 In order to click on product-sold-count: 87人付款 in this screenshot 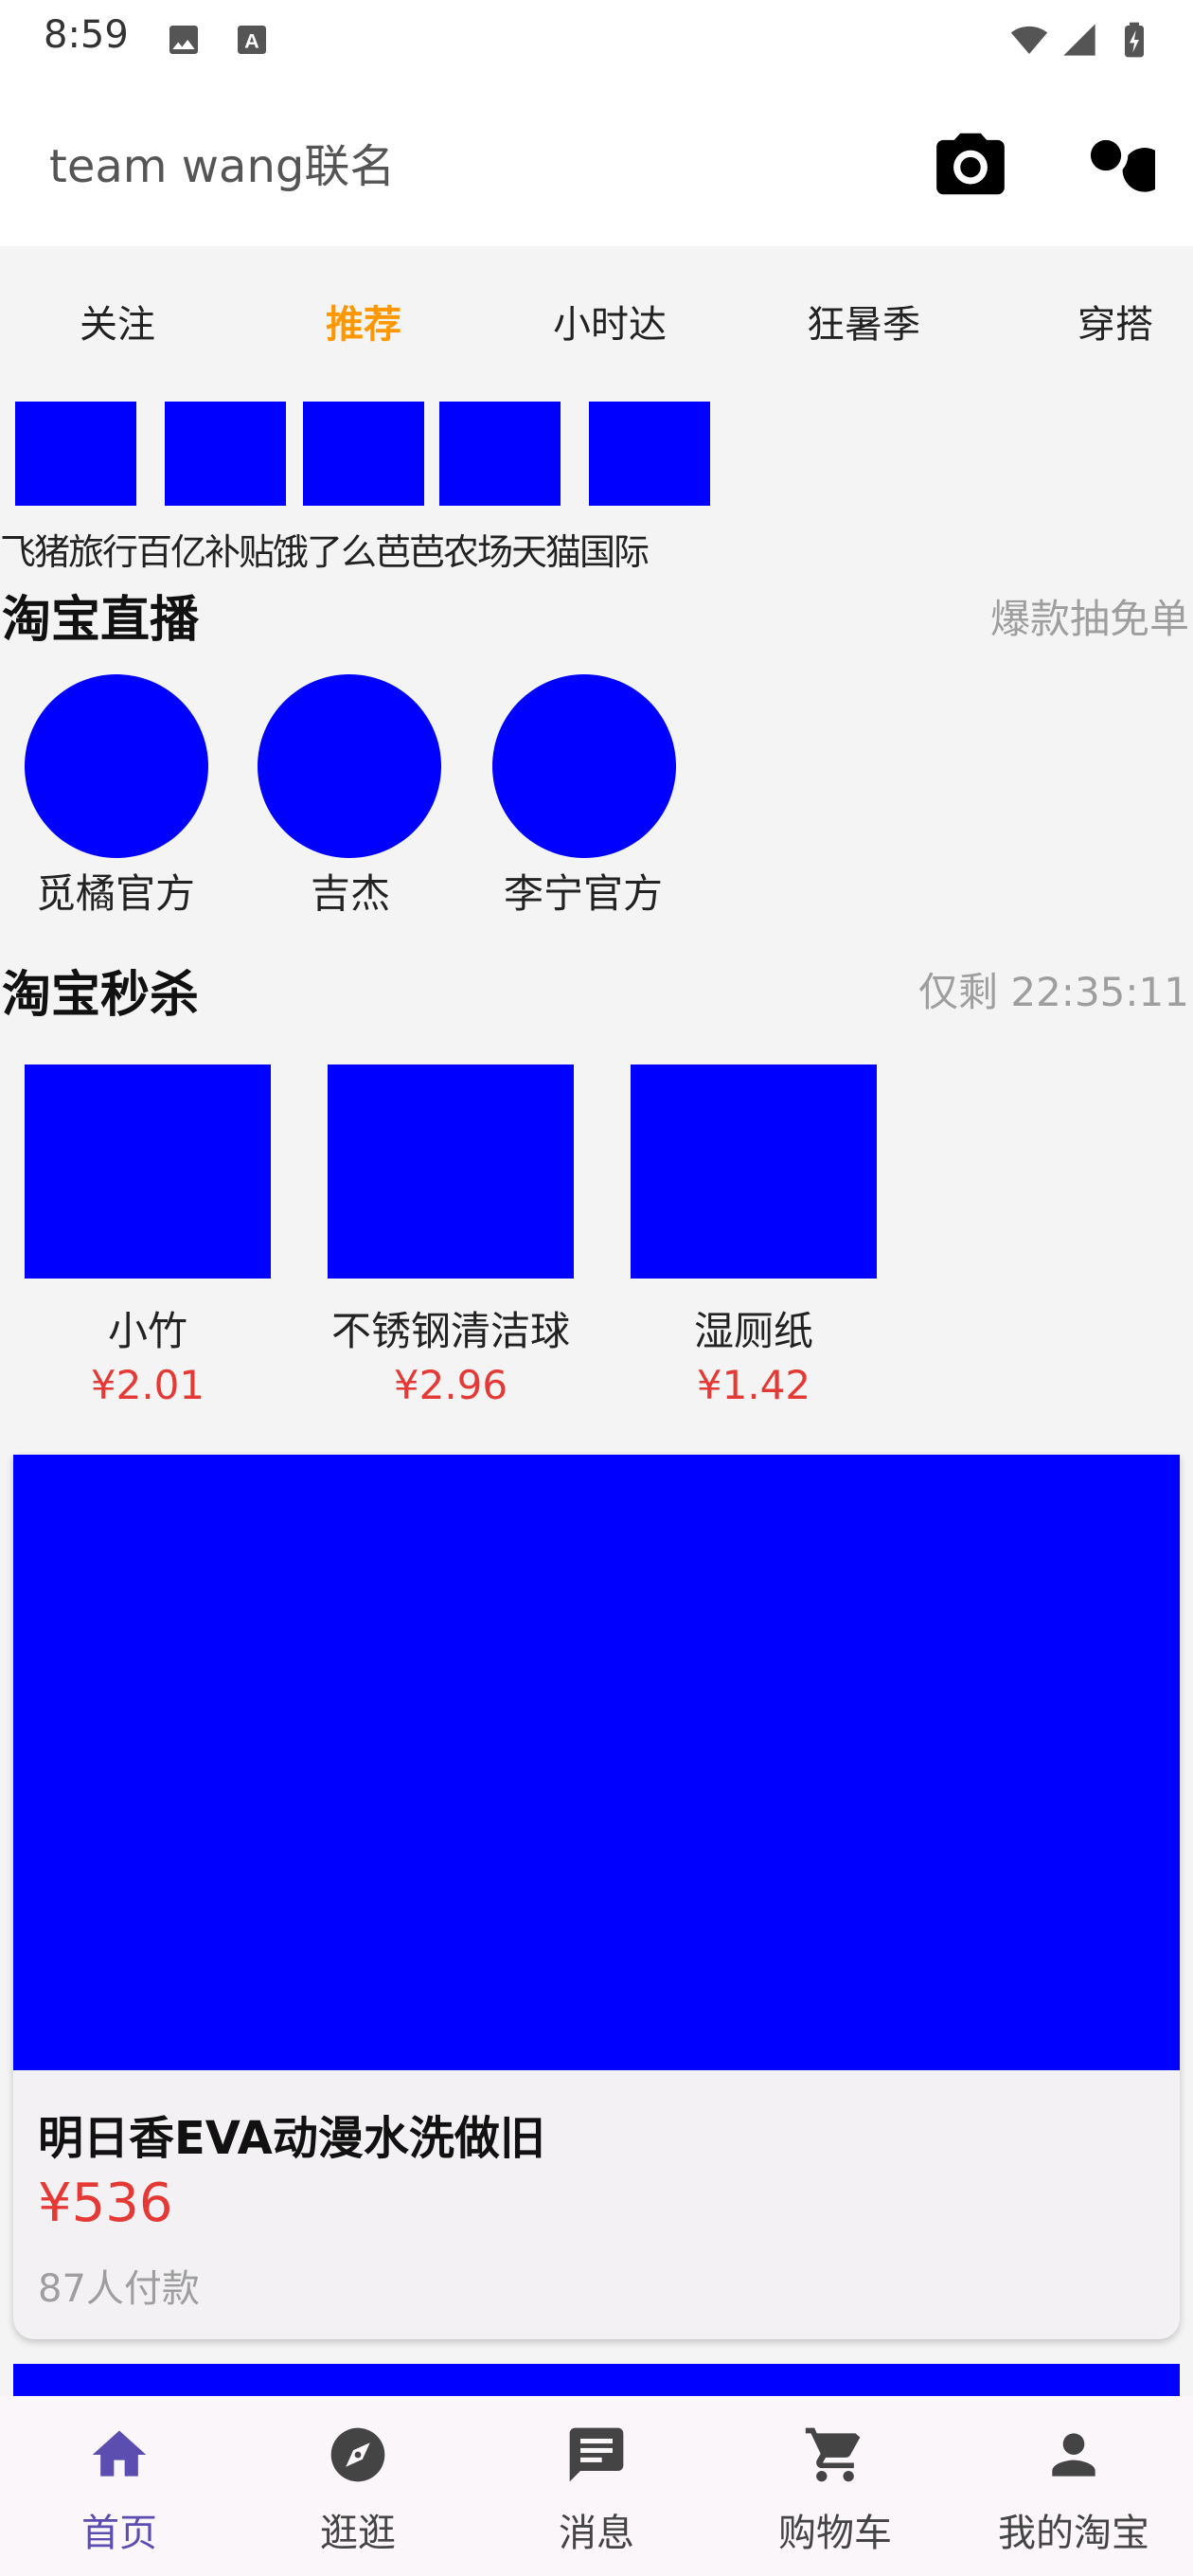, I will do `click(119, 2289)`.